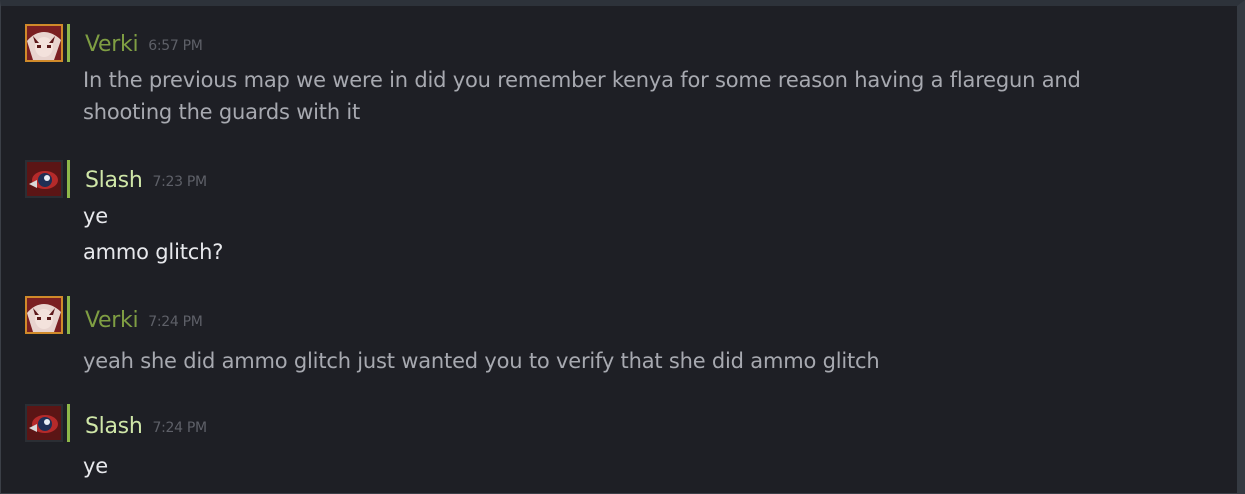 The height and width of the screenshot is (494, 1245). I want to click on message-author: Slash 7:23 PM, so click(146, 181).